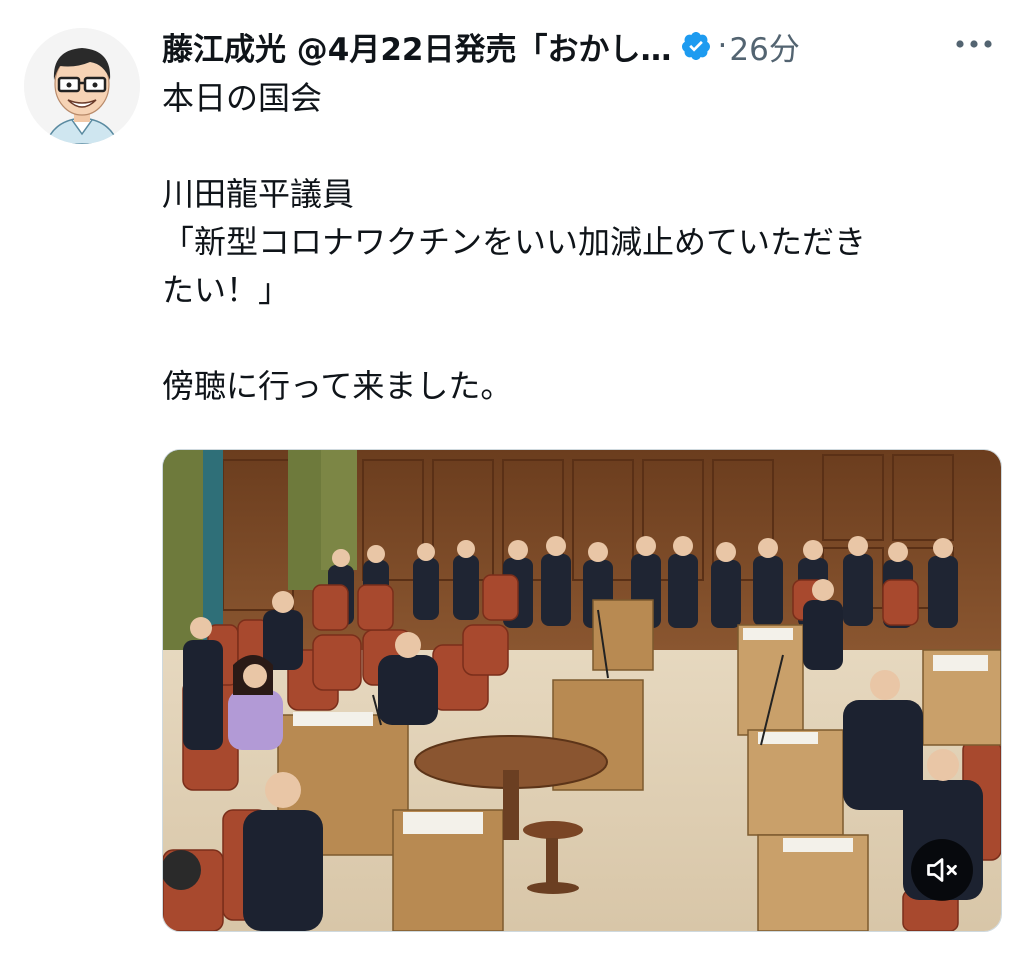  I want to click on mute-toggle-button, so click(942, 870).